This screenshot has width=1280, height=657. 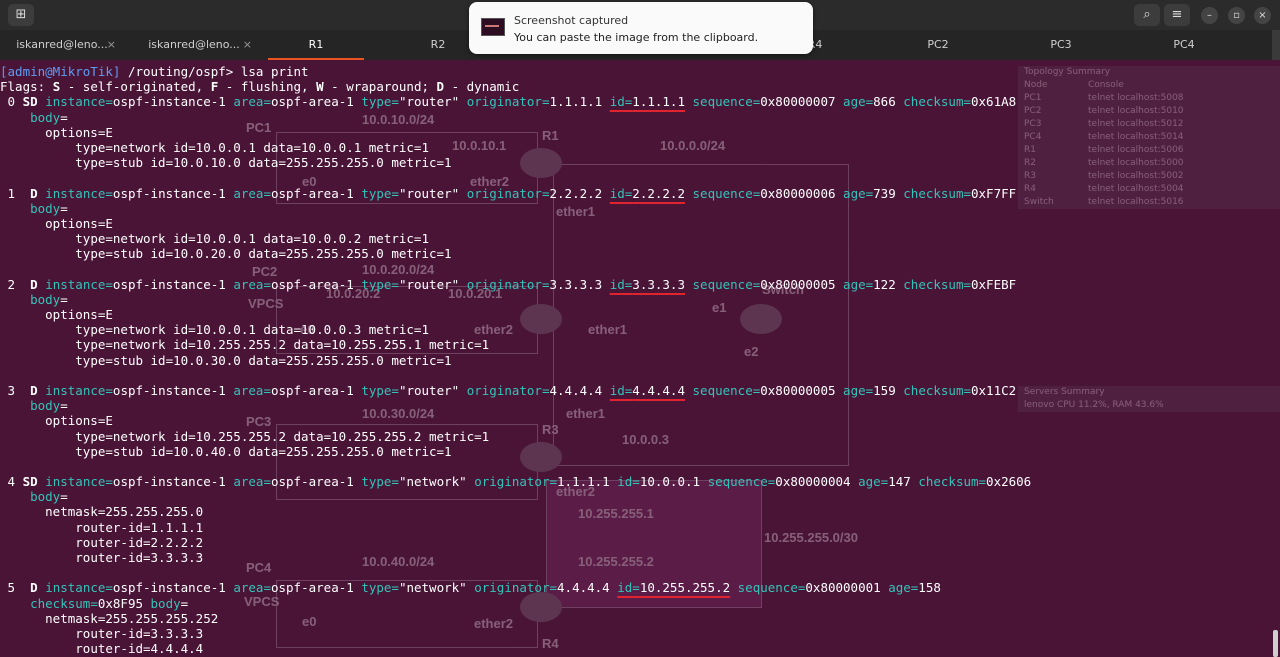 I want to click on lsa-index: 1, so click(x=8, y=193).